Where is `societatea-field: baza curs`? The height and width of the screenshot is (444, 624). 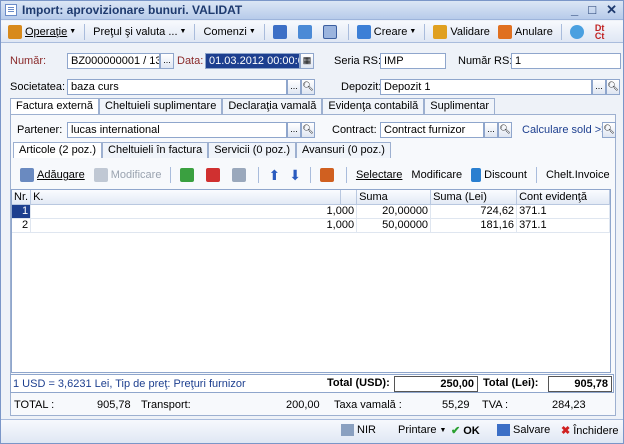
societatea-field: baza curs is located at coordinates (177, 87).